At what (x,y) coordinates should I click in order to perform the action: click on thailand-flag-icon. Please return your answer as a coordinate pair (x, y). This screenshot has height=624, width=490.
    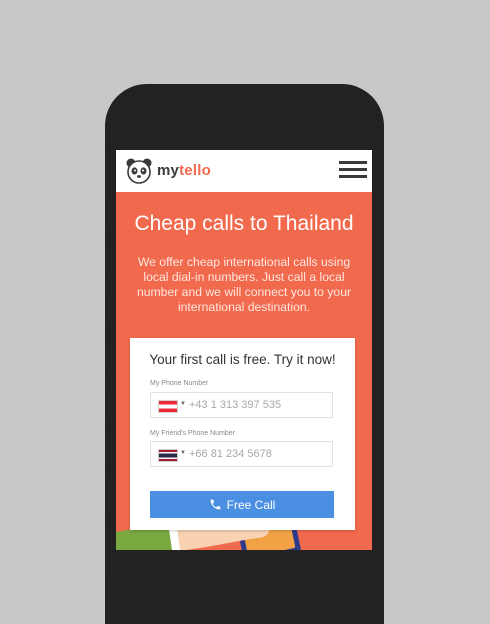
    Looking at the image, I should click on (168, 455).